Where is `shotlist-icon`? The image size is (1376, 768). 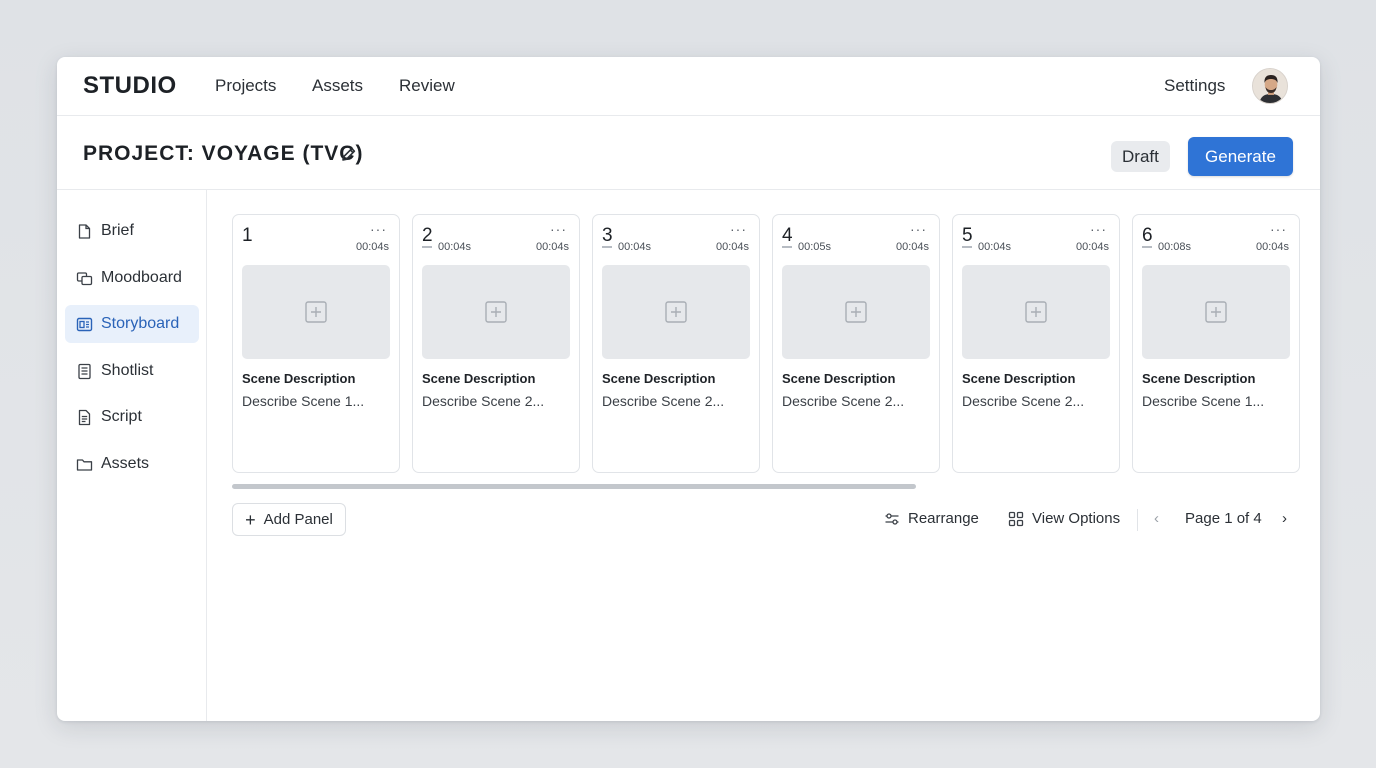 shotlist-icon is located at coordinates (84, 371).